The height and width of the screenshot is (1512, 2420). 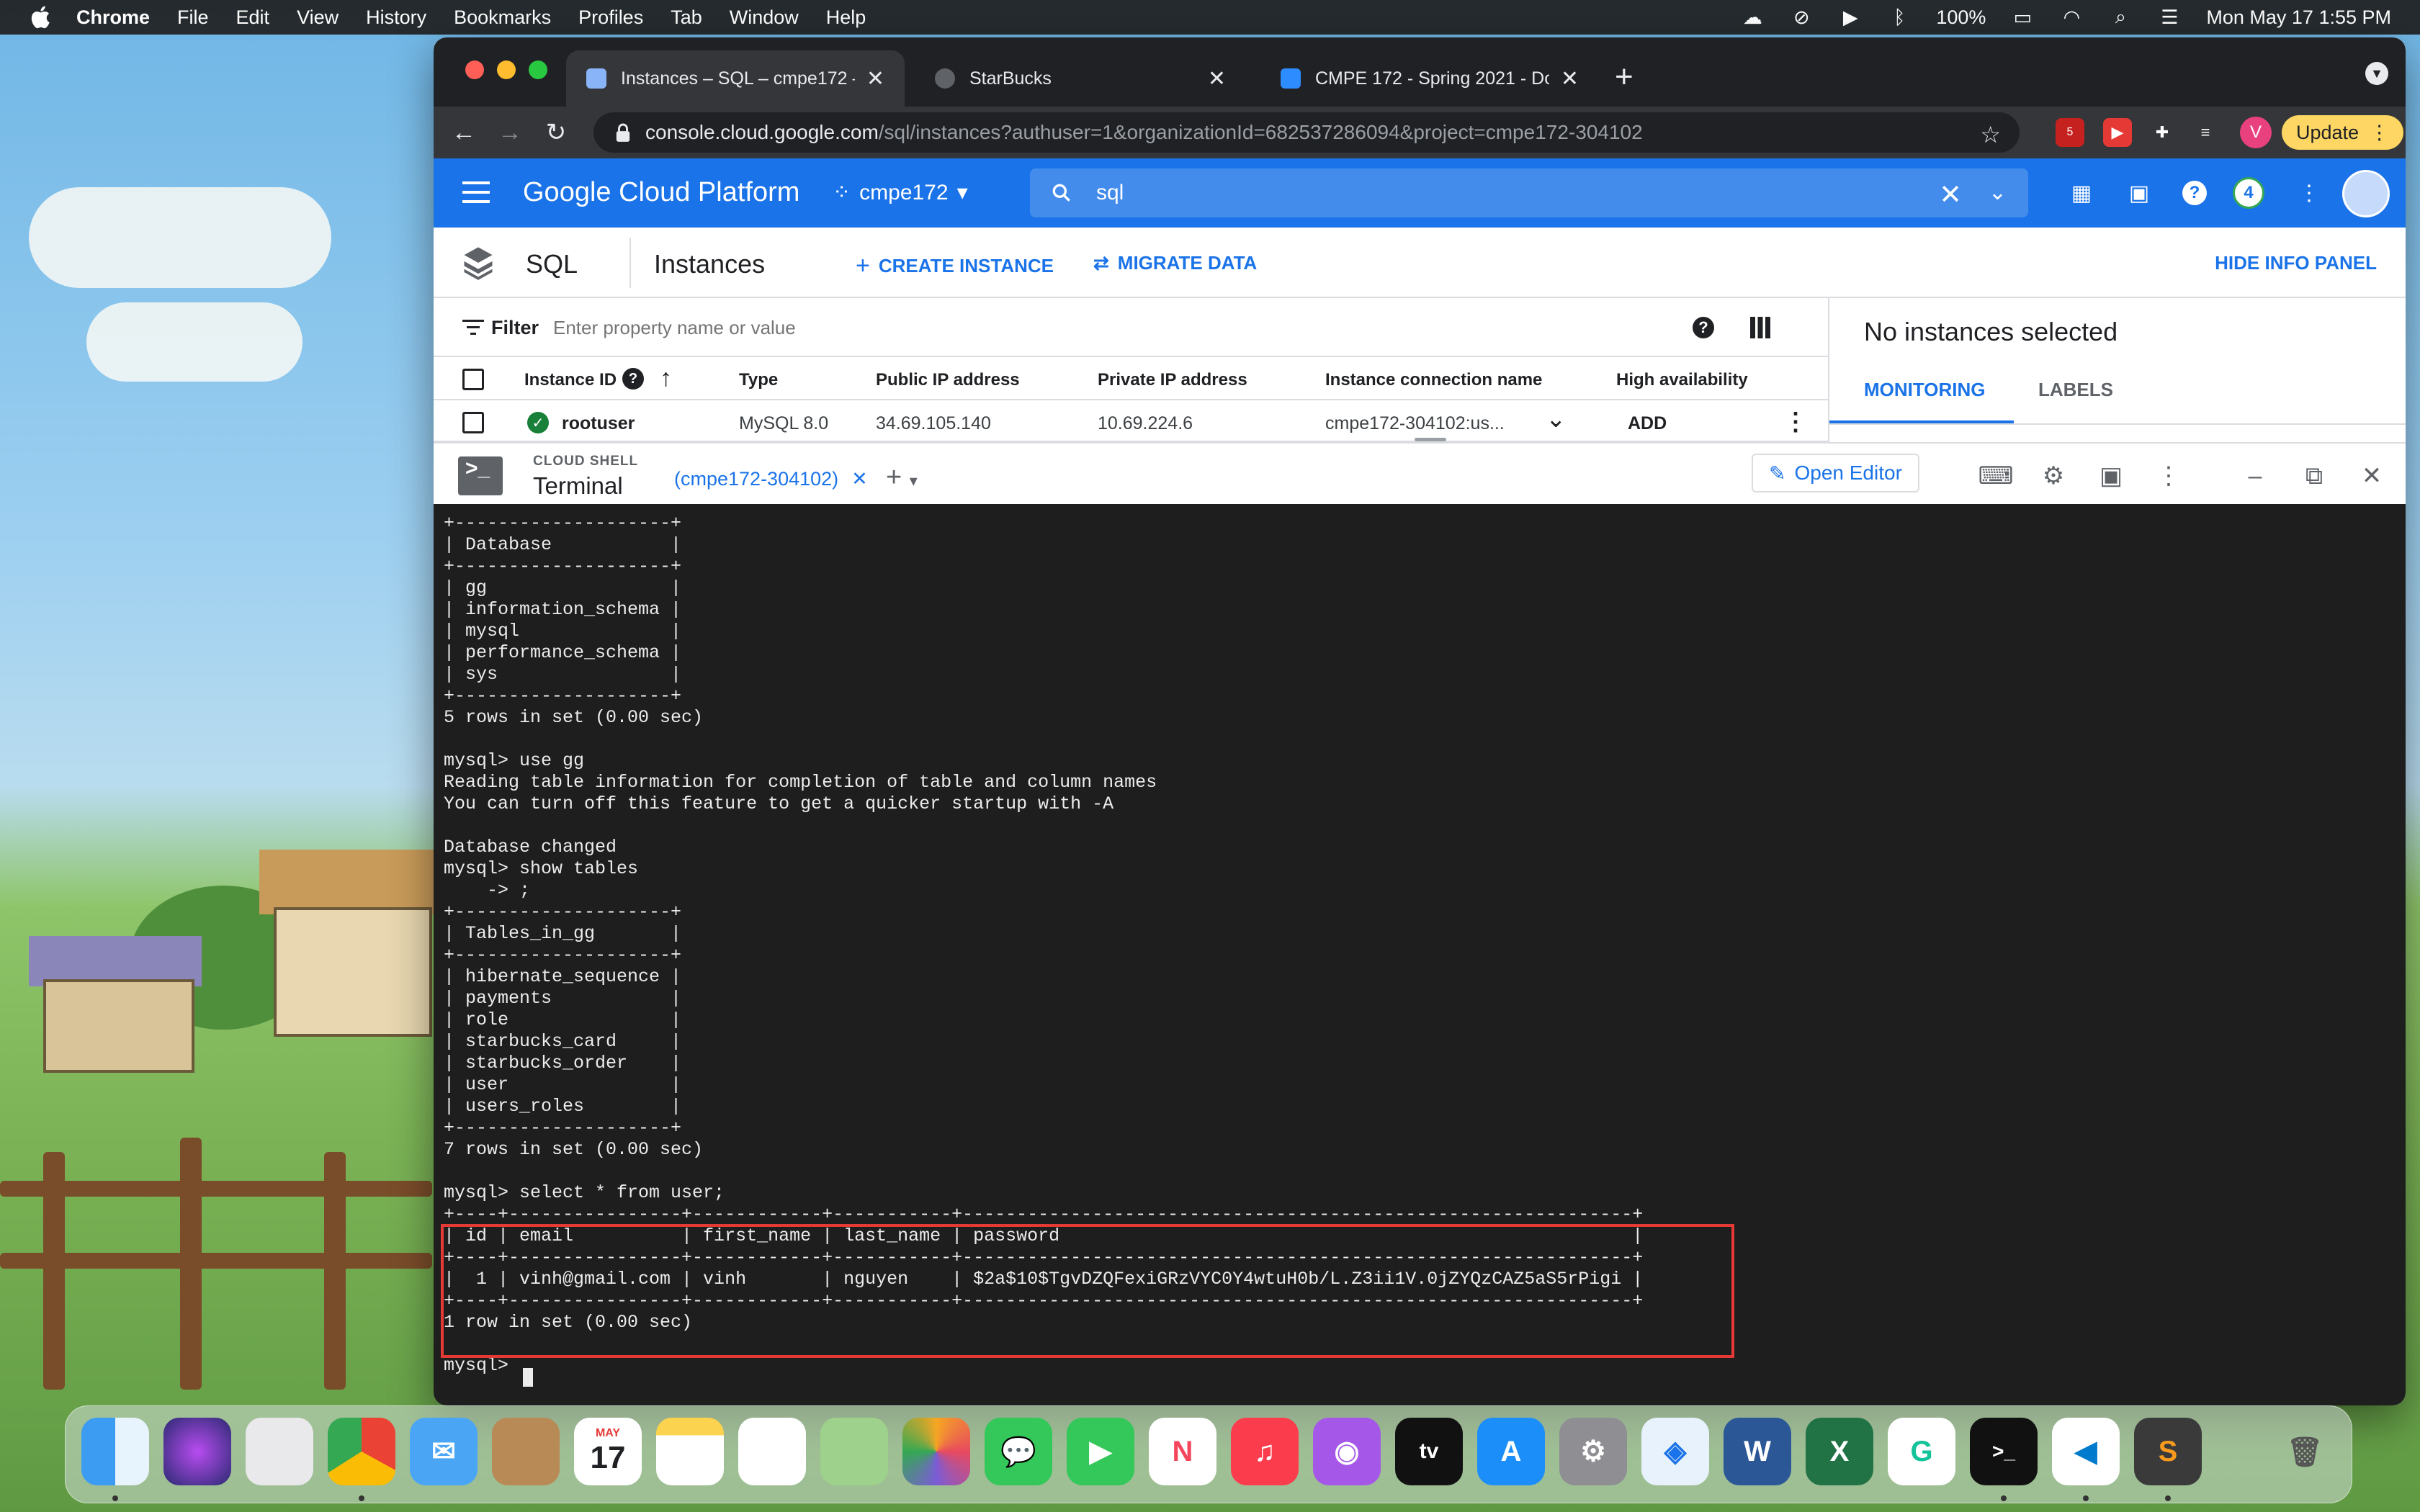 What do you see at coordinates (1951, 195) in the screenshot?
I see `clear-search-icon: ✕` at bounding box center [1951, 195].